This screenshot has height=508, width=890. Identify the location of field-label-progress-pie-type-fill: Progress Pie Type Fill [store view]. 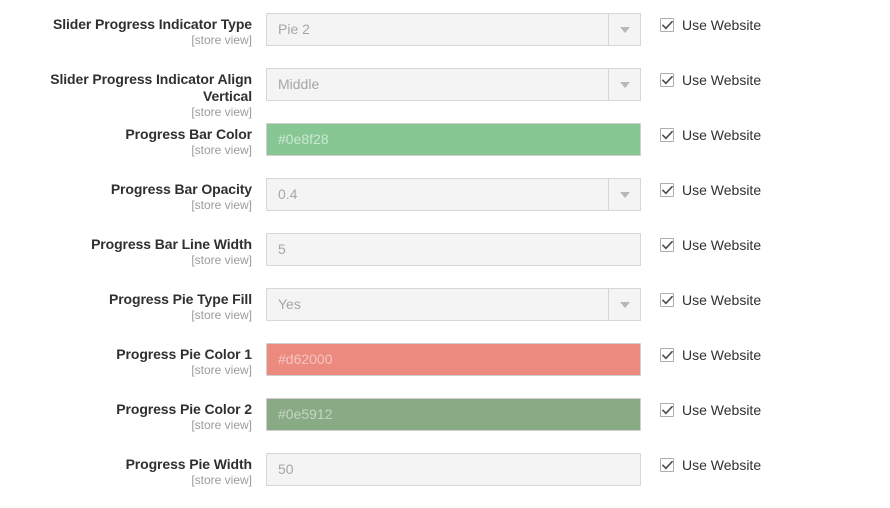
(133, 305).